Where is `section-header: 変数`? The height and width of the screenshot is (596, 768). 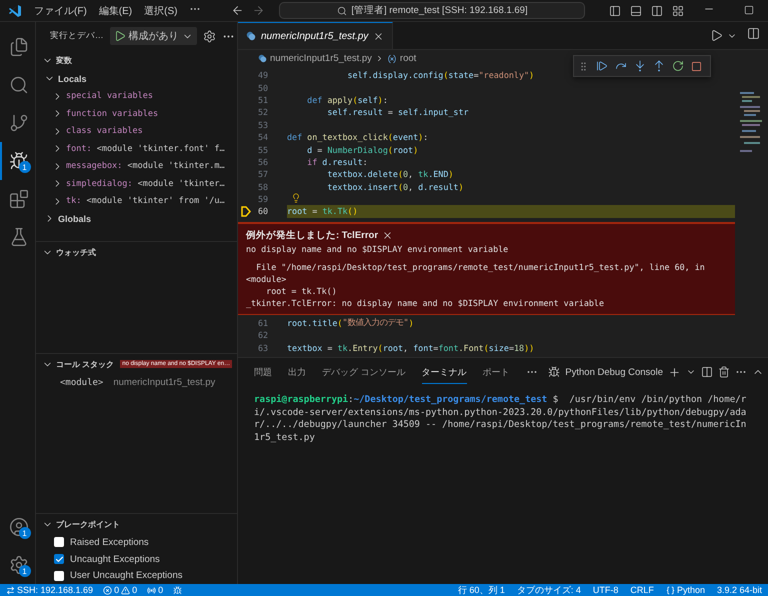 section-header: 変数 is located at coordinates (64, 60).